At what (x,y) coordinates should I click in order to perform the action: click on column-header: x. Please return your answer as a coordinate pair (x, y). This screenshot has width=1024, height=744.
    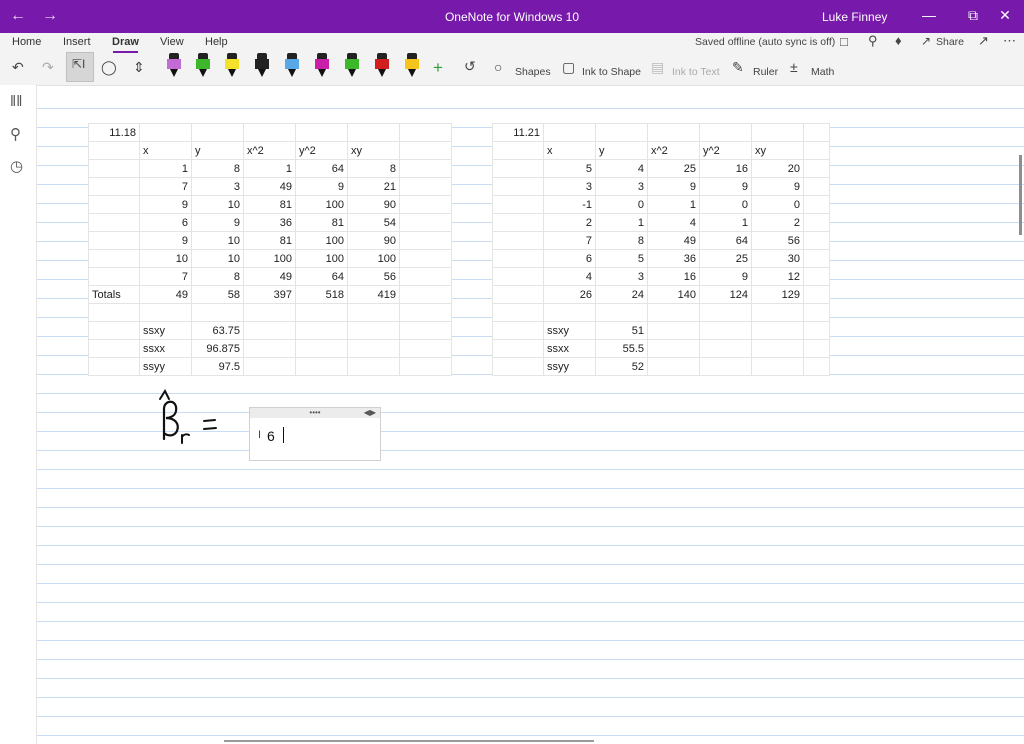
    Looking at the image, I should click on (165, 150).